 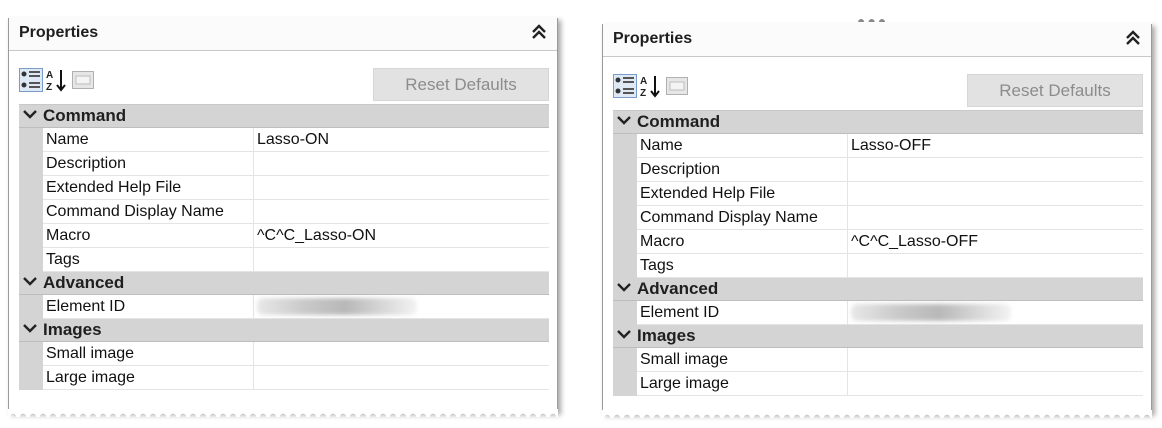 I want to click on property-row: Name Lasso-OFF, so click(x=878, y=146).